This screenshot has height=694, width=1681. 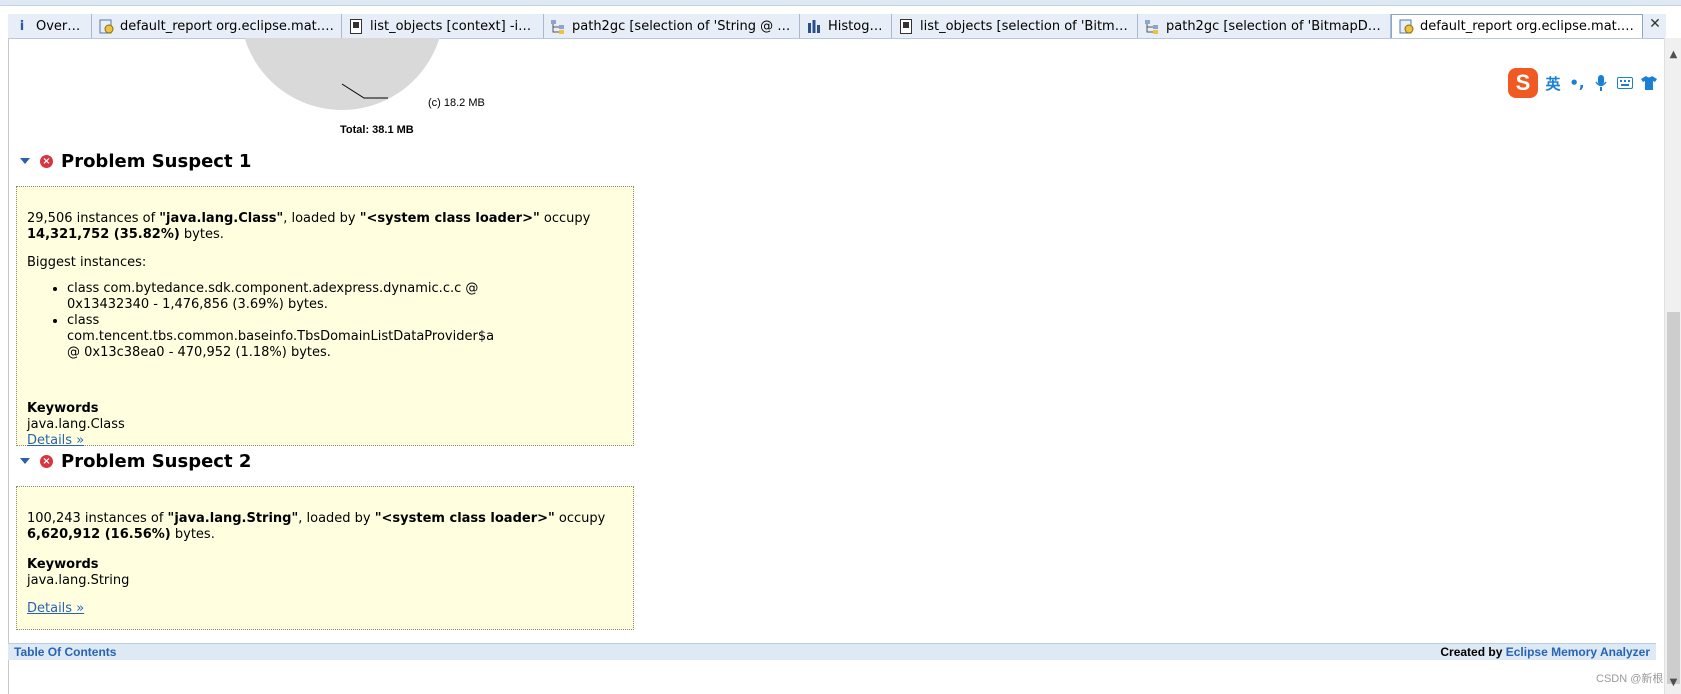 I want to click on pie-total-label: Total: 38.1 MB, so click(x=377, y=130).